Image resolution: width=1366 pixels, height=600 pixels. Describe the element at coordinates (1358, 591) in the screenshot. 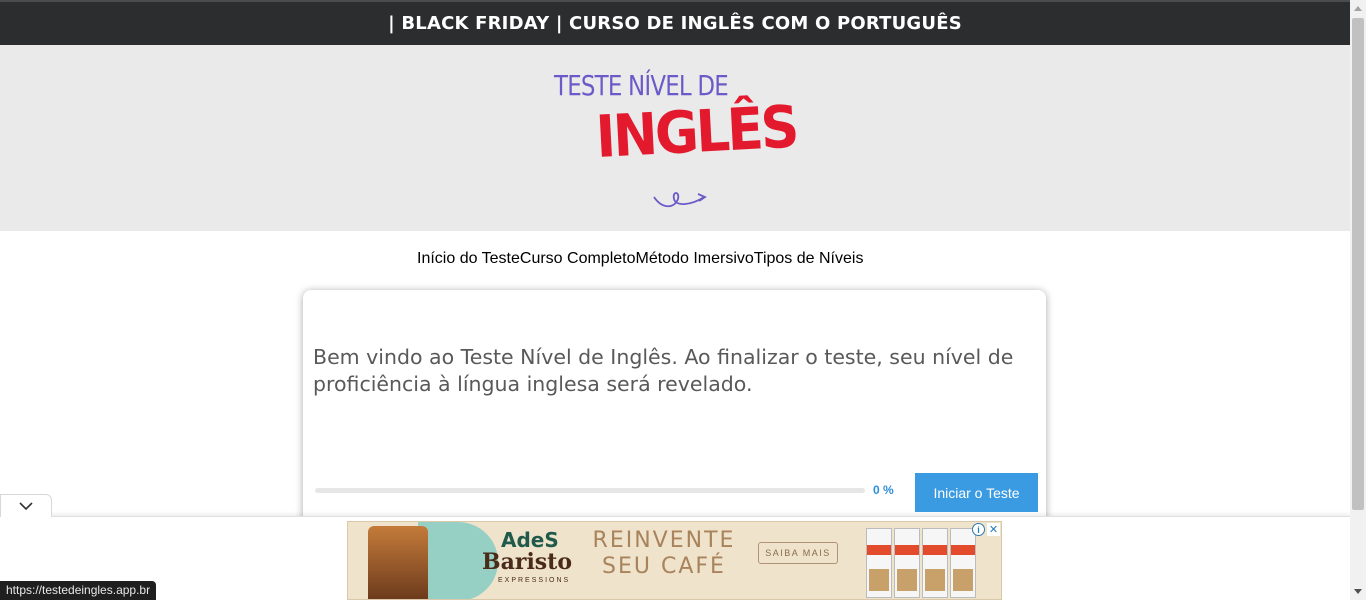

I see `scroll-down-icon` at that location.